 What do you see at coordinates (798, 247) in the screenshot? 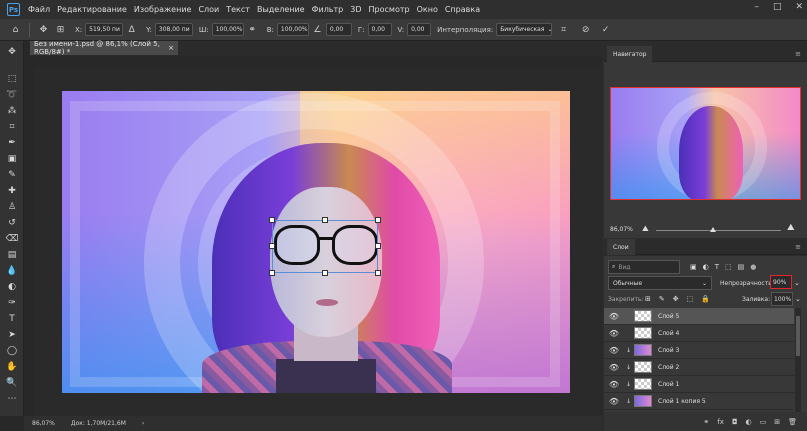
I see `panel-menu-icon: ≡` at bounding box center [798, 247].